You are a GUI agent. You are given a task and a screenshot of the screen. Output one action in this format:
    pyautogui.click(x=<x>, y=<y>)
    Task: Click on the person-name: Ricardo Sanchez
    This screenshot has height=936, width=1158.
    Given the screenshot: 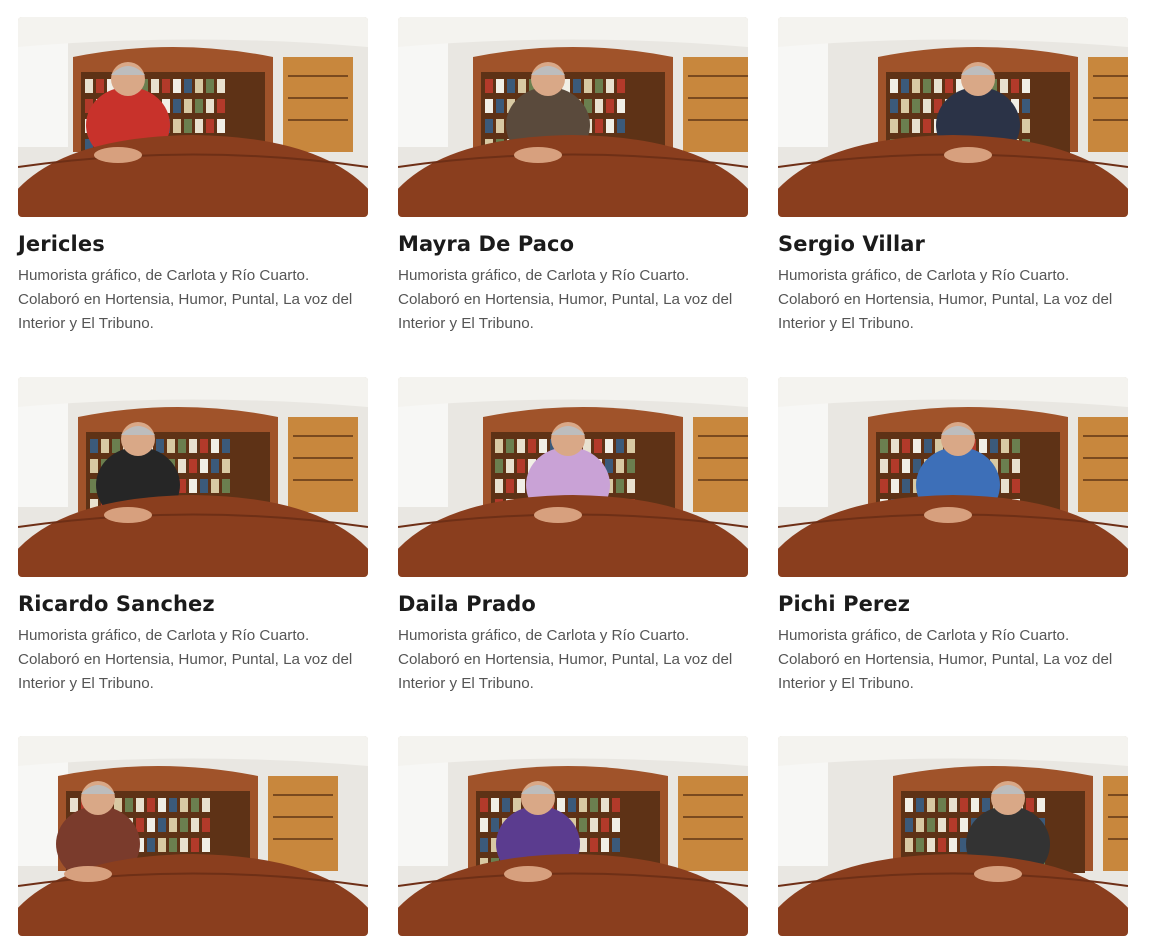 What is the action you would take?
    pyautogui.click(x=193, y=604)
    